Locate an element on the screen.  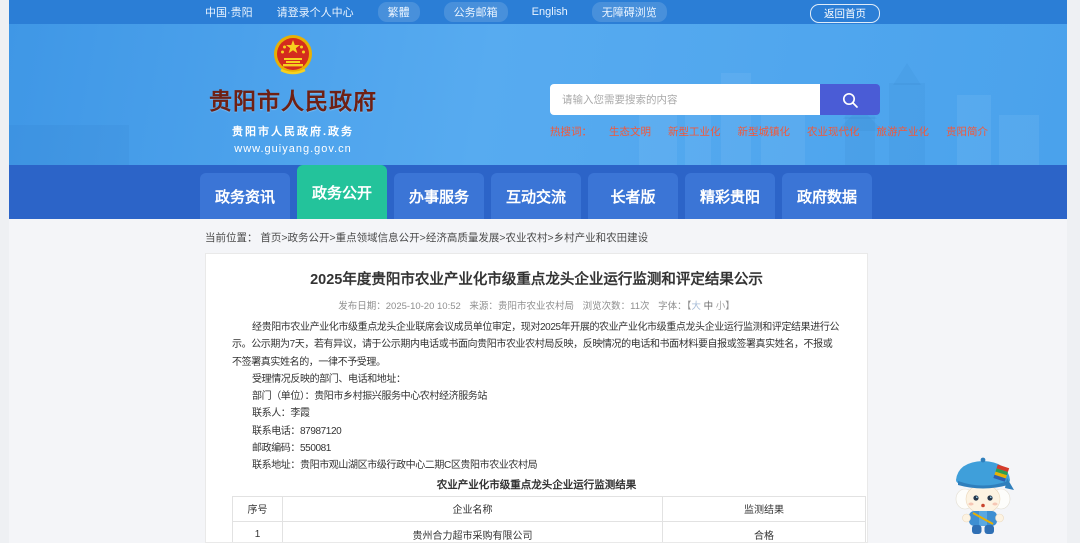
col-header-result: 监测结果 is located at coordinates (764, 508).